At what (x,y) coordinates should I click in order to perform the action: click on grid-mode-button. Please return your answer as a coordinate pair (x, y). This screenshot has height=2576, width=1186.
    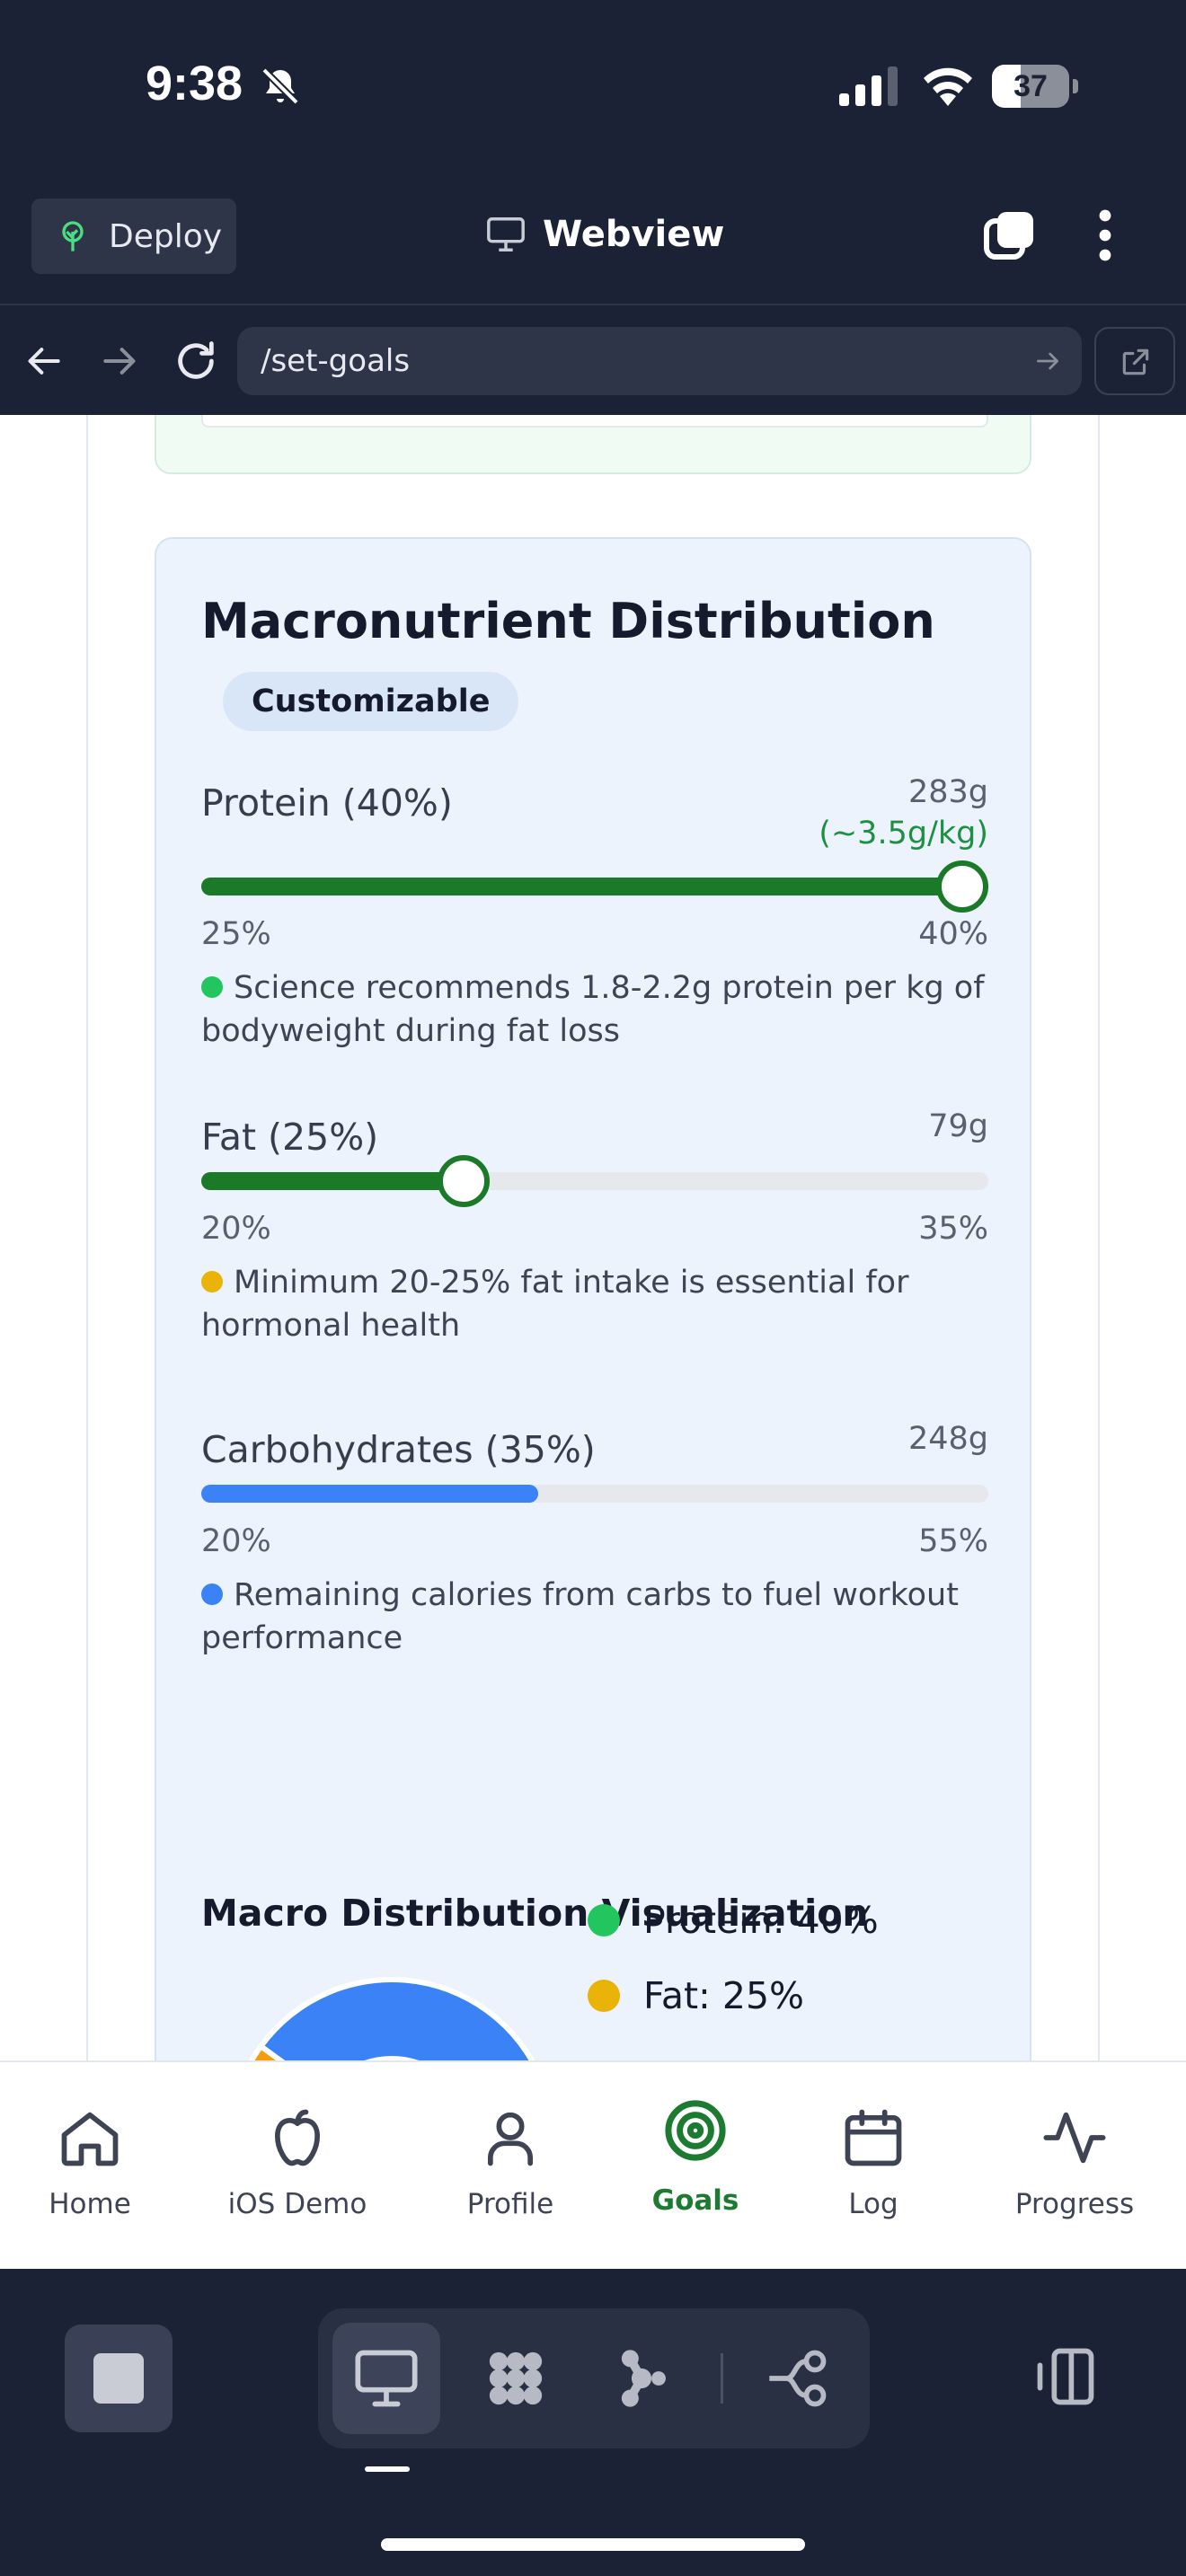
    Looking at the image, I should click on (516, 2378).